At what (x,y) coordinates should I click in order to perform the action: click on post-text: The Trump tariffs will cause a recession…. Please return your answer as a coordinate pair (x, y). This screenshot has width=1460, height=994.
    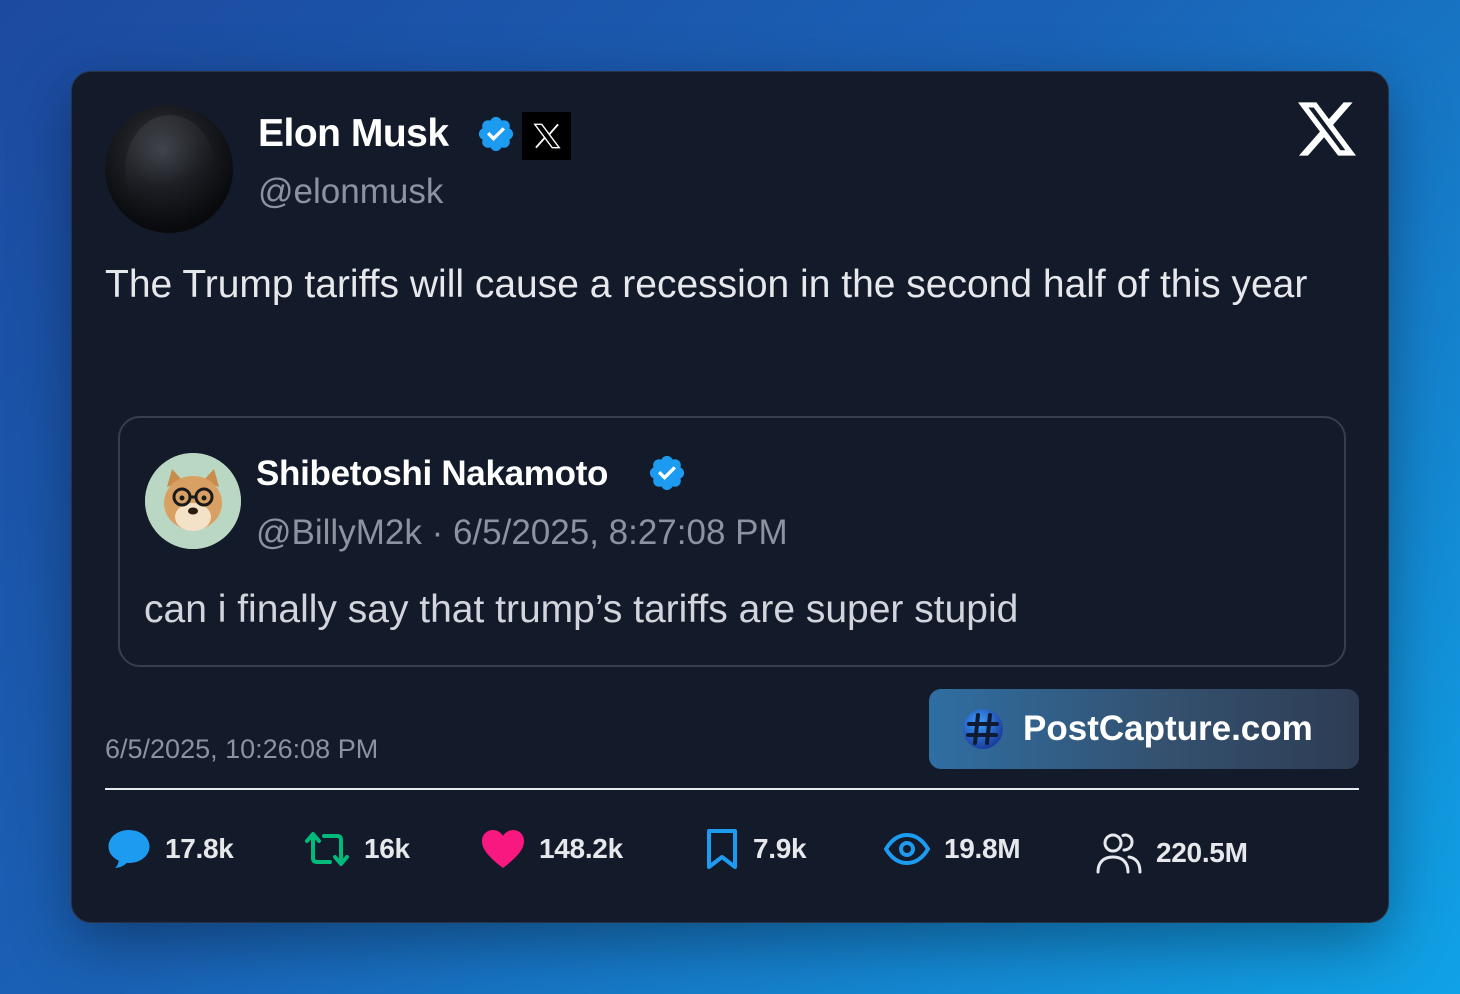
    Looking at the image, I should click on (706, 284).